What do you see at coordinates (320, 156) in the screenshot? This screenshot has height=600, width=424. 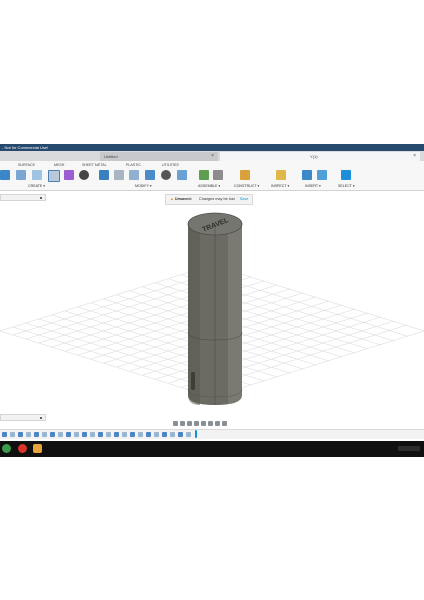 I see `document-tab-active: Y(1) ×` at bounding box center [320, 156].